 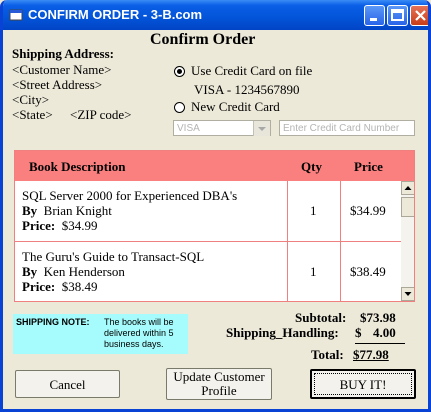 What do you see at coordinates (311, 166) in the screenshot?
I see `header-qty: Qty` at bounding box center [311, 166].